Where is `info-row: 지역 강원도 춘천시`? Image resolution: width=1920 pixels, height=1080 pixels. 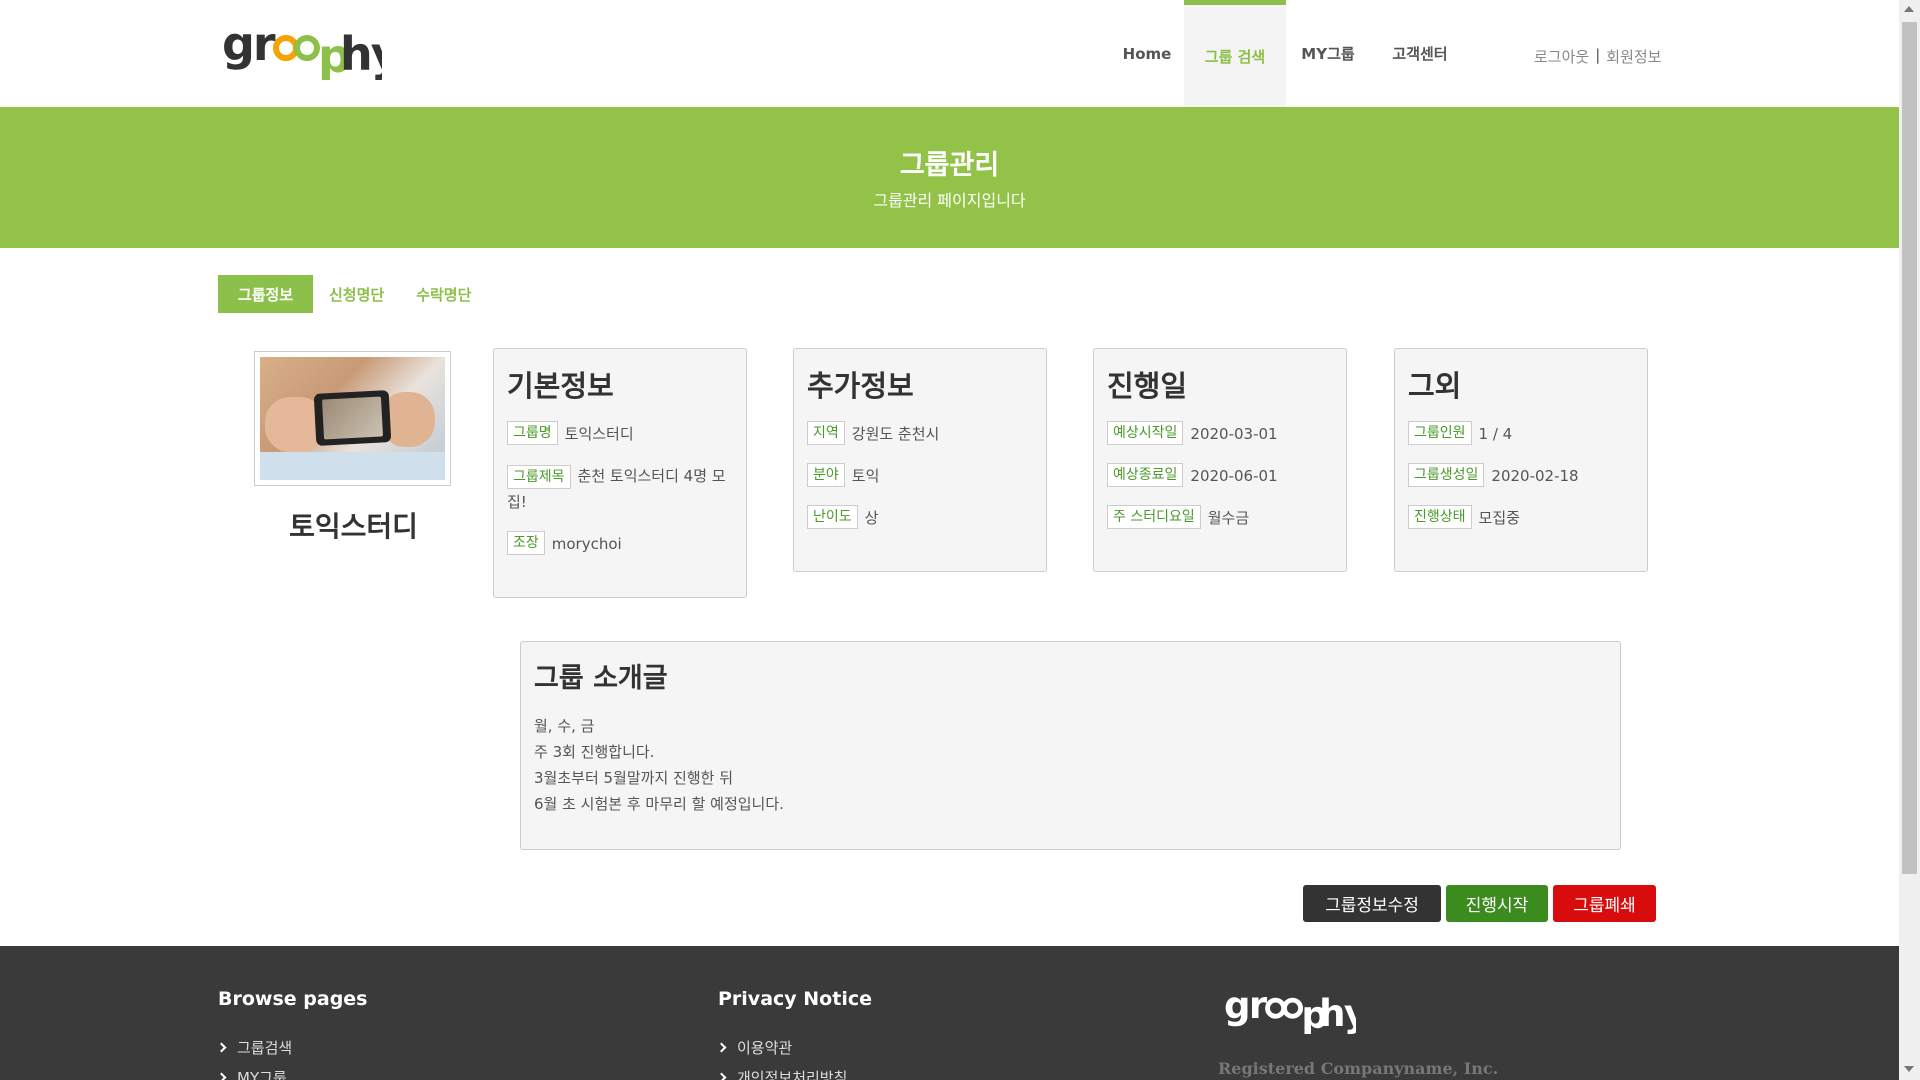 info-row: 지역 강원도 춘천시 is located at coordinates (920, 434).